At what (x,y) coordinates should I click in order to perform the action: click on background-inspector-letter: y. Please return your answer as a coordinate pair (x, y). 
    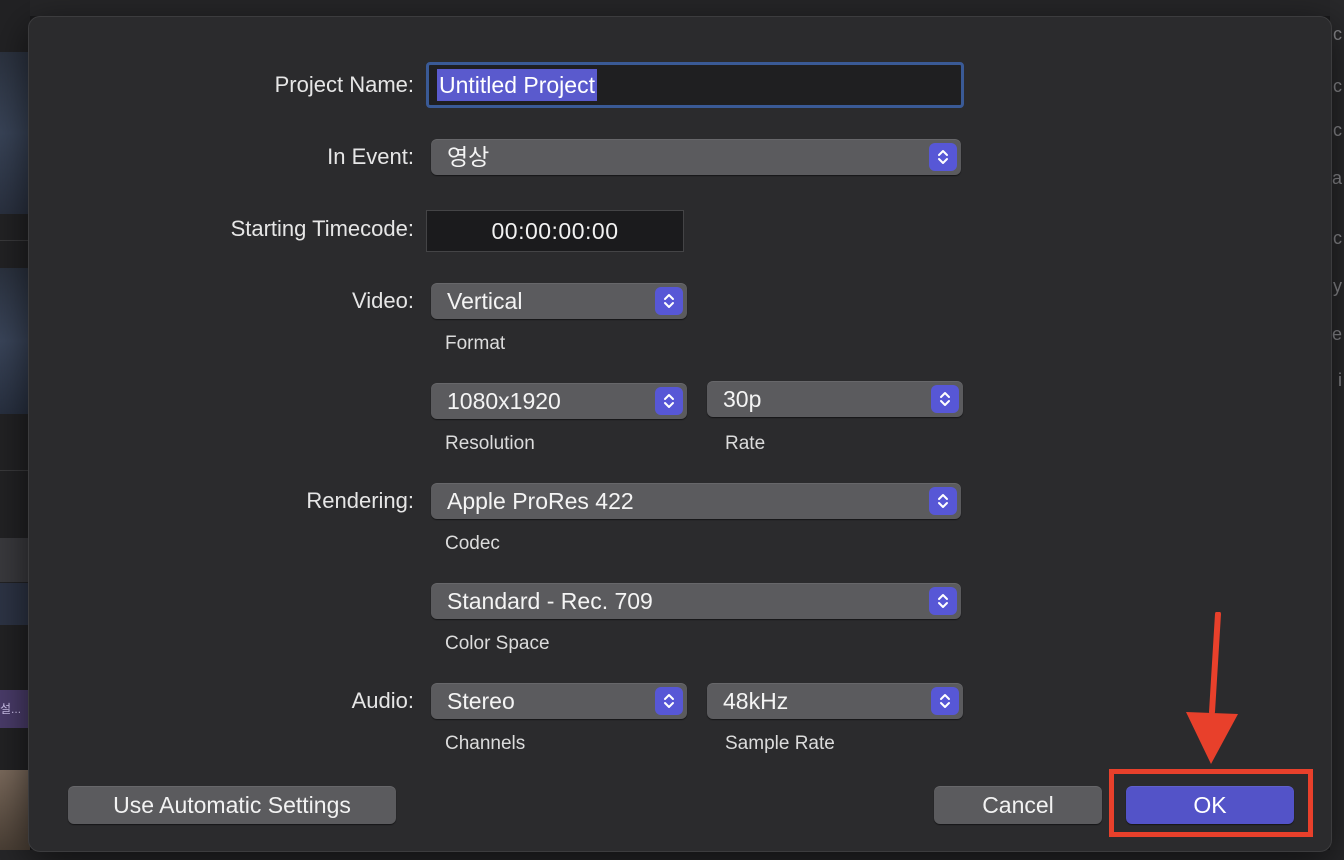
    Looking at the image, I should click on (1337, 286).